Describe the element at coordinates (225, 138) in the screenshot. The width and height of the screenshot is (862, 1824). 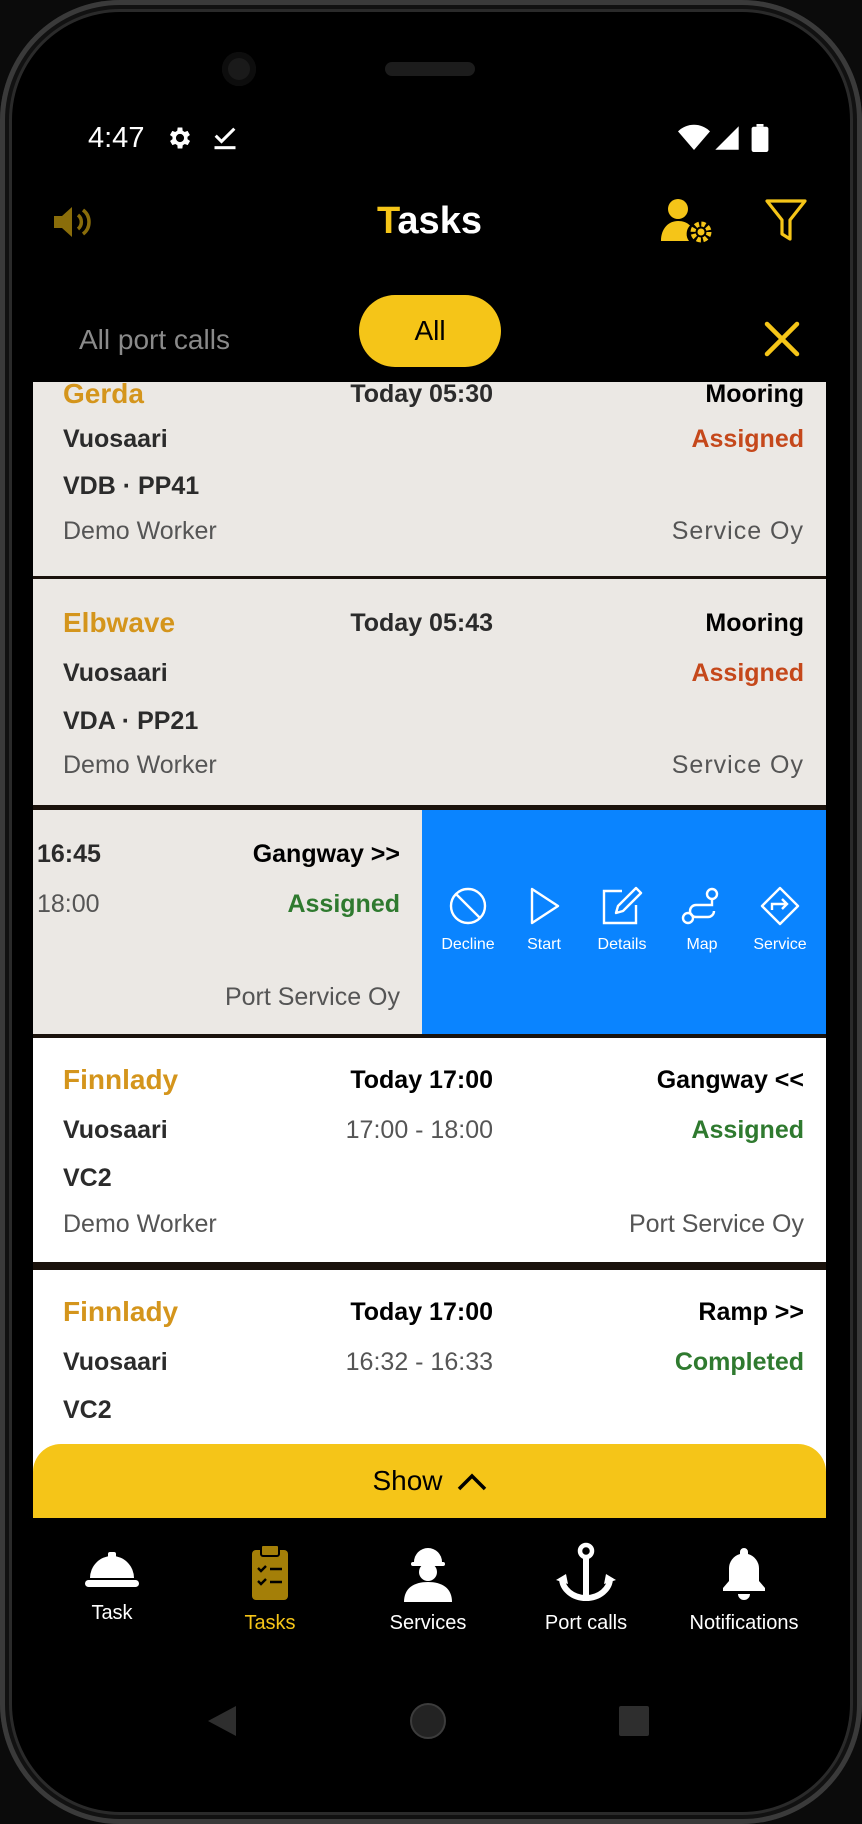
I see `checkmark-download-icon` at that location.